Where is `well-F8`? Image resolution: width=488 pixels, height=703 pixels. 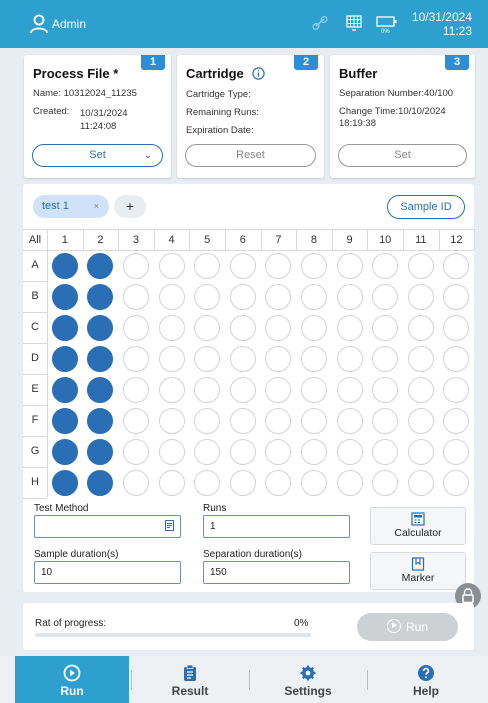 well-F8 is located at coordinates (314, 420).